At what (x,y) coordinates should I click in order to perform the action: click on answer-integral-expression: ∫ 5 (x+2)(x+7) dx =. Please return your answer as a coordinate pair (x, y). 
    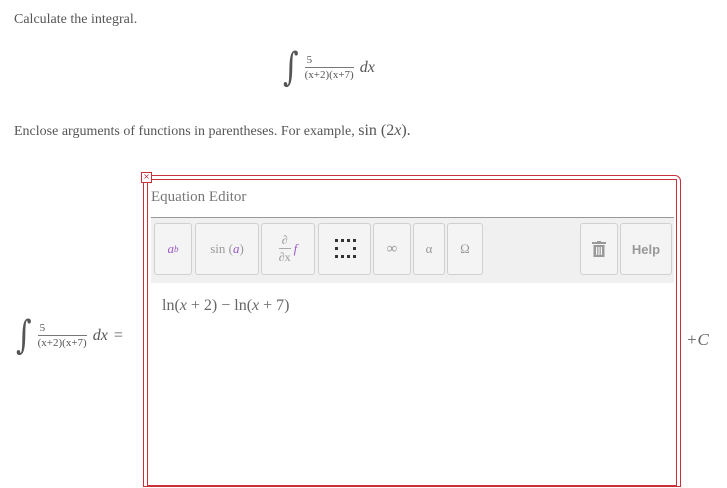
    Looking at the image, I should click on (69, 336).